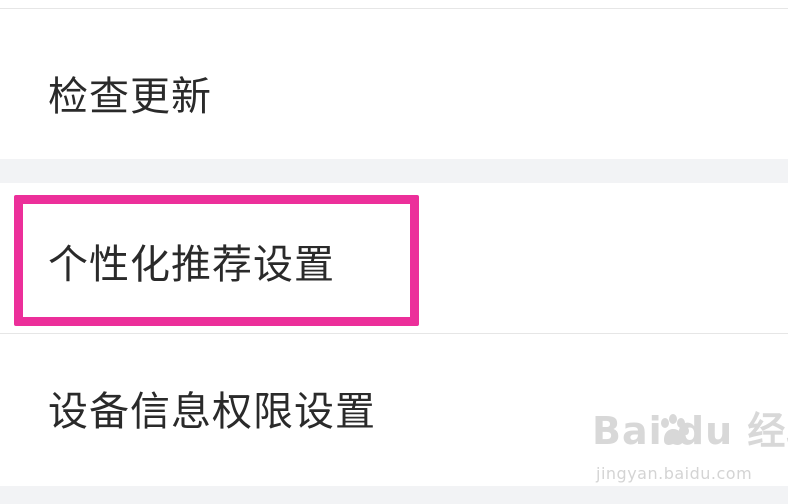 The width and height of the screenshot is (788, 504). What do you see at coordinates (212, 412) in the screenshot?
I see `settings-item-label: 设备信息权限设置` at bounding box center [212, 412].